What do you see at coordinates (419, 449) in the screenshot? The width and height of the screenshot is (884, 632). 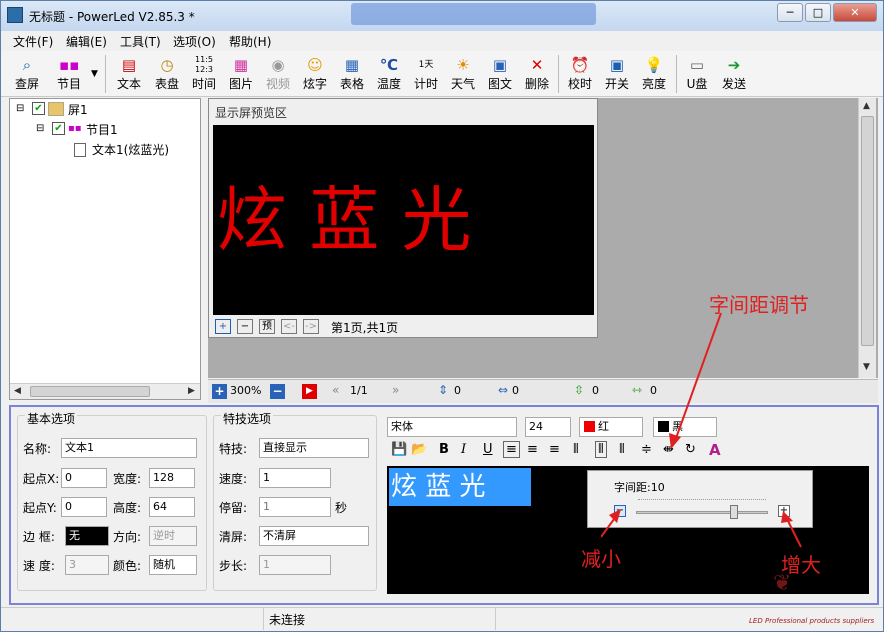 I see `open-icon: 📂` at bounding box center [419, 449].